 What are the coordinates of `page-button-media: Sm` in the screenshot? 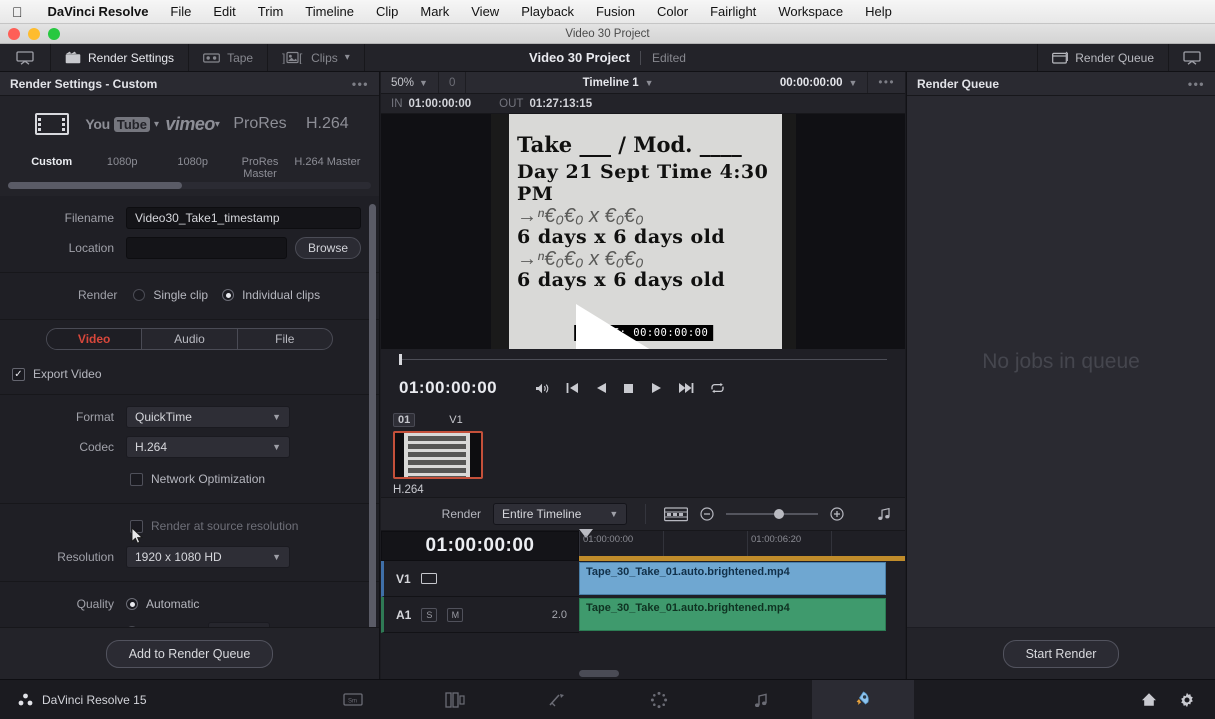 It's located at (353, 699).